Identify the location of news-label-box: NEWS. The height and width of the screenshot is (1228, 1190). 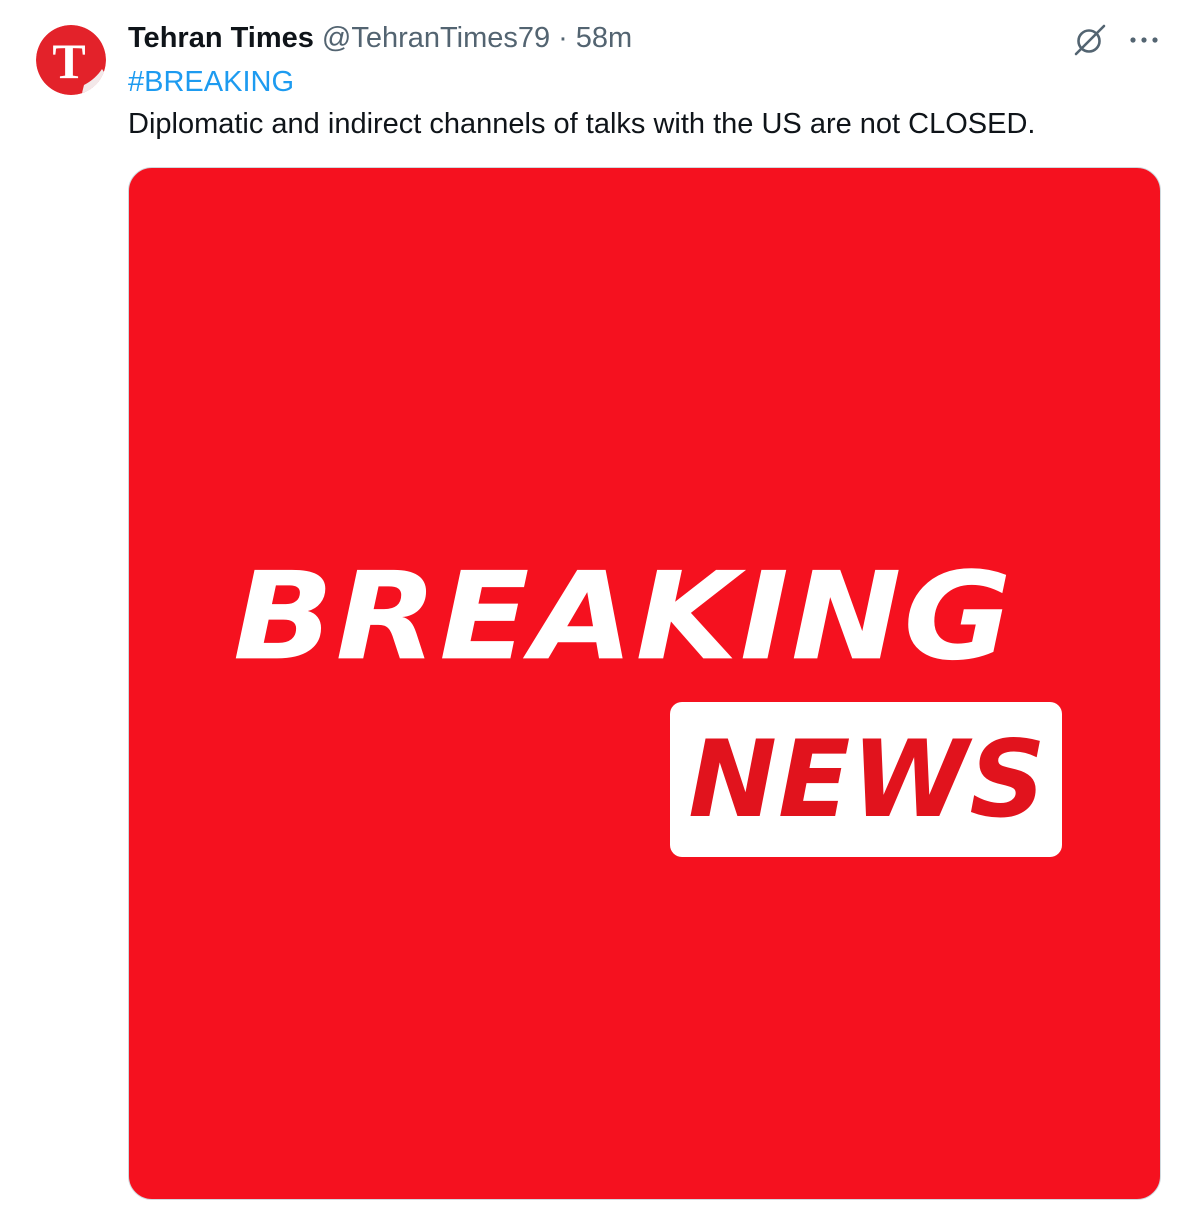
(866, 779).